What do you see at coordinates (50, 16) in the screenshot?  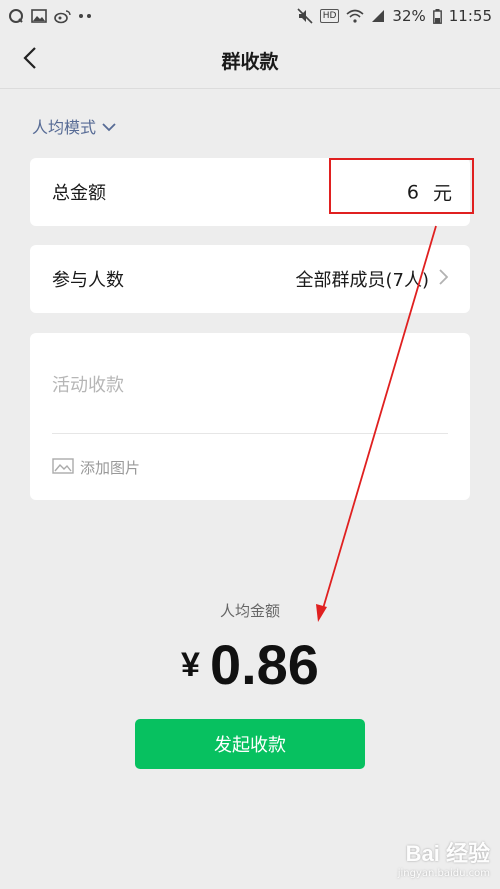 I see `status-bar-left` at bounding box center [50, 16].